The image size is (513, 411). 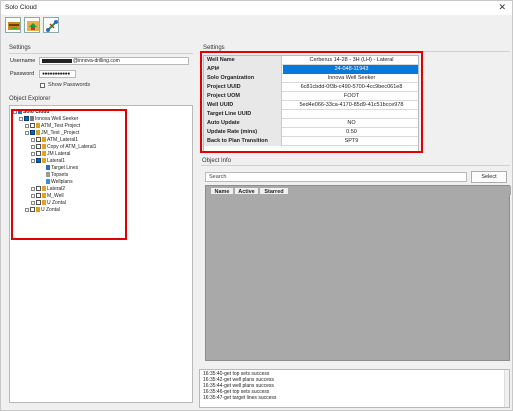 I want to click on title-bar: Solo Cloud ✕, so click(x=256, y=8).